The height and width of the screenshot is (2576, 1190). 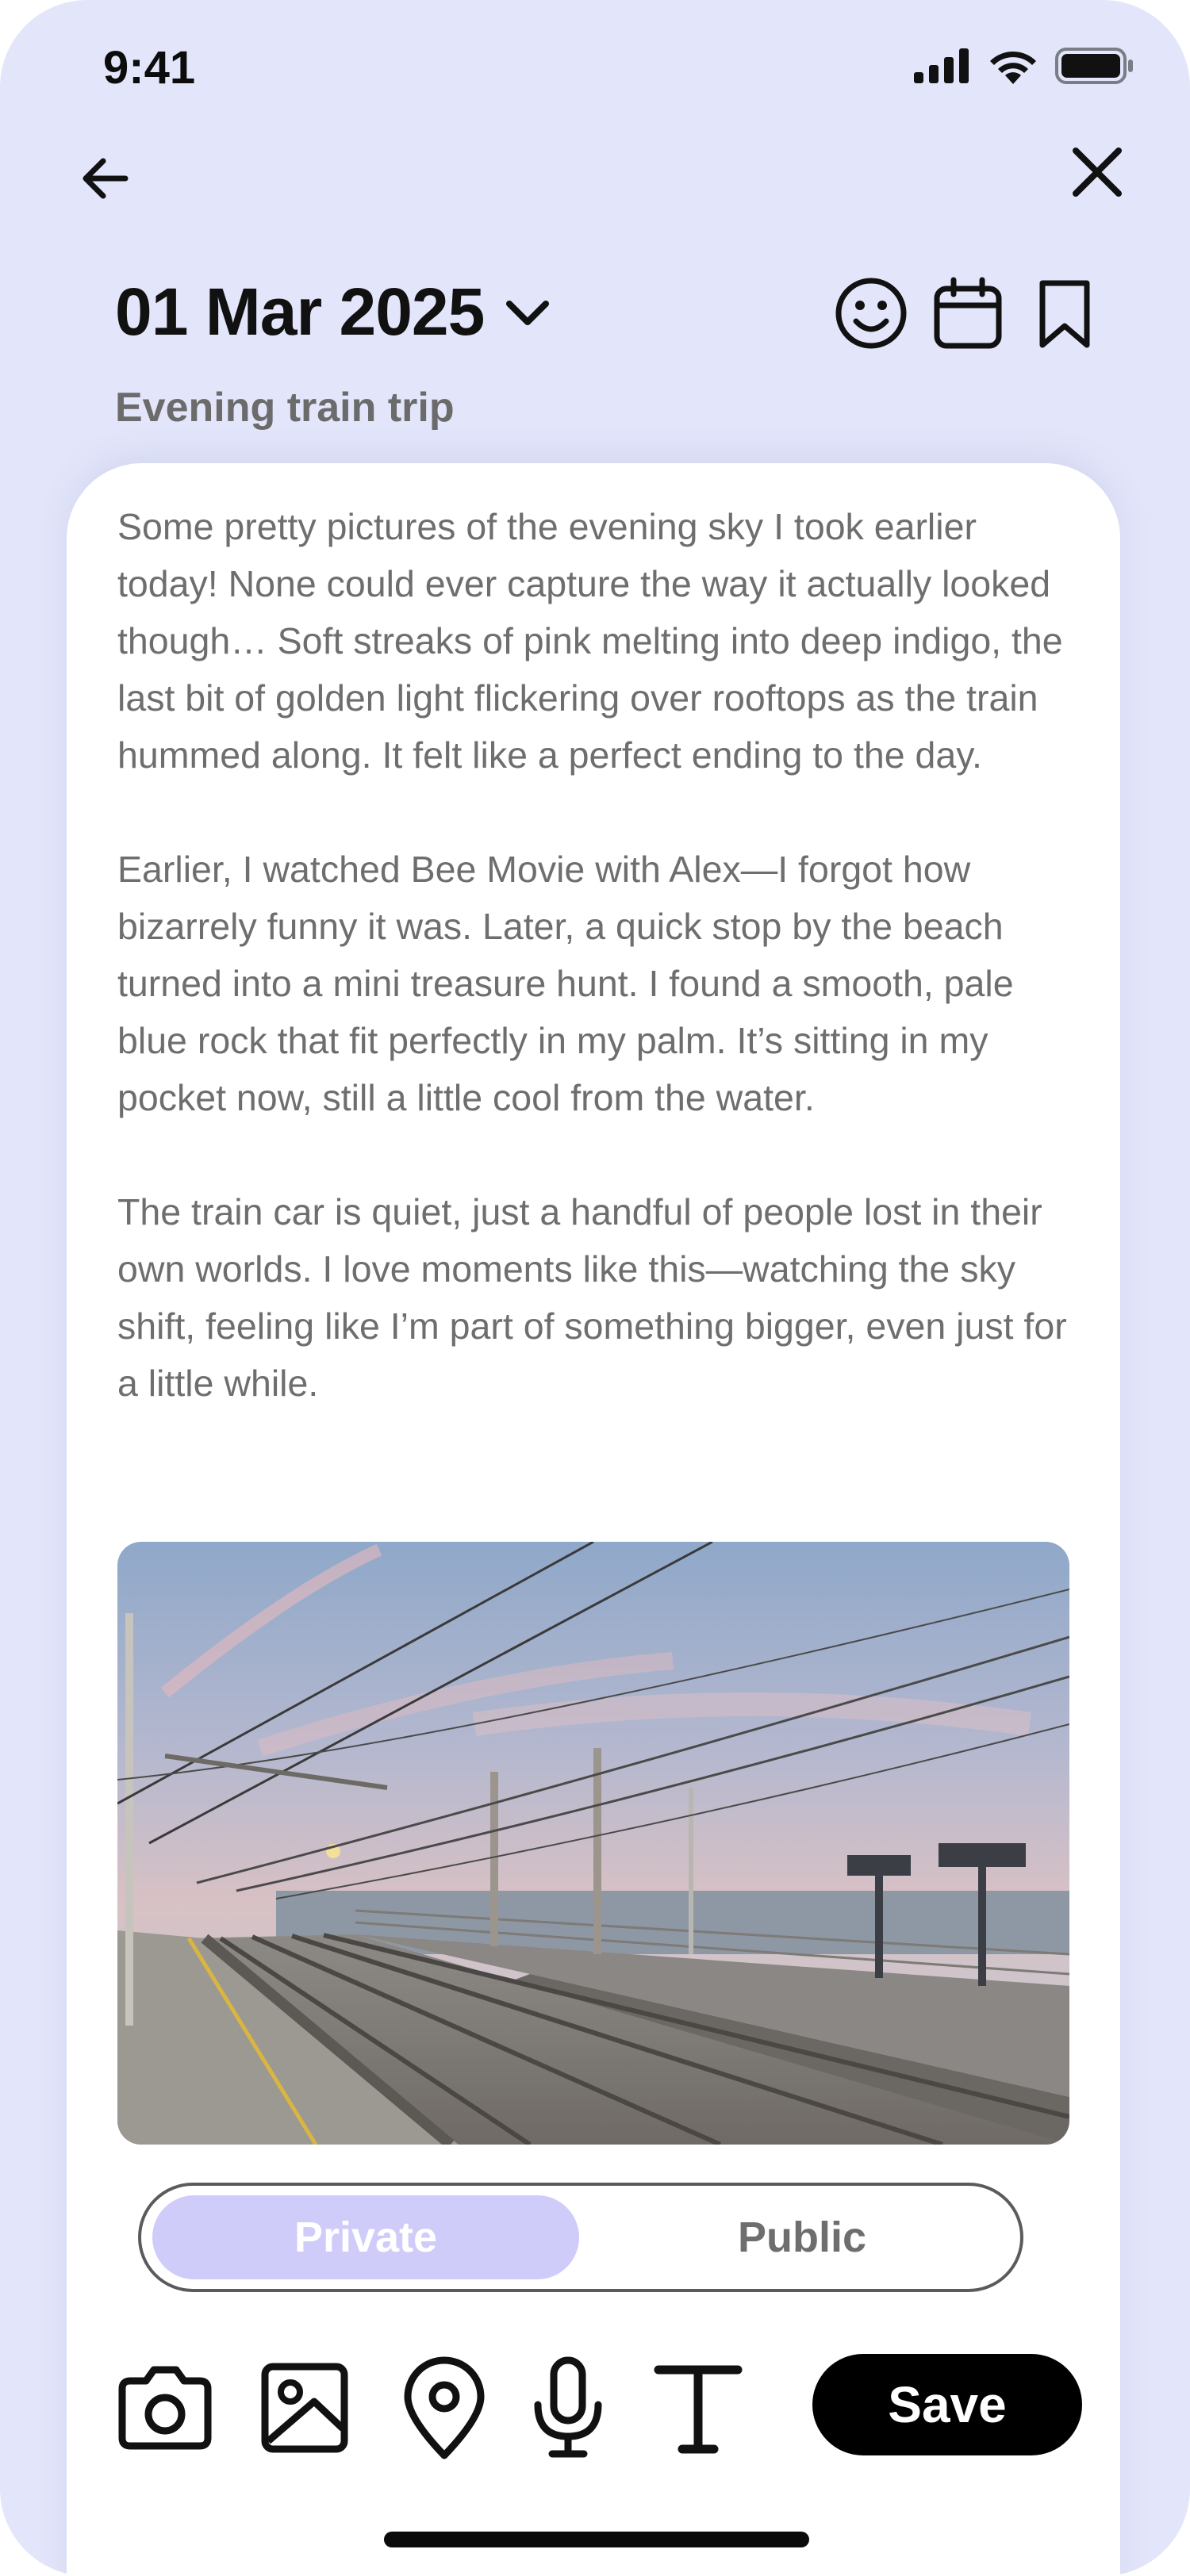 I want to click on camera-icon, so click(x=165, y=2407).